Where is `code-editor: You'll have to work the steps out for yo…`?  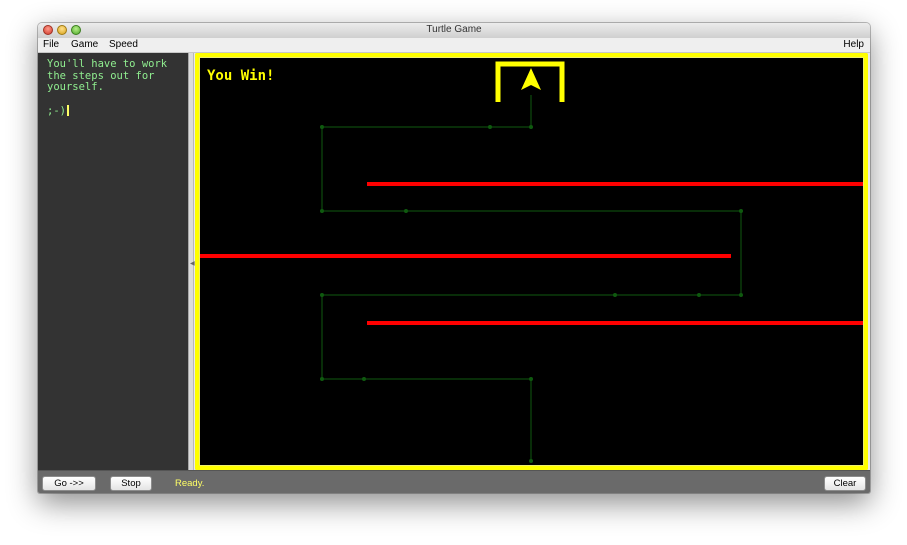
code-editor: You'll have to work the steps out for yo… is located at coordinates (113, 261).